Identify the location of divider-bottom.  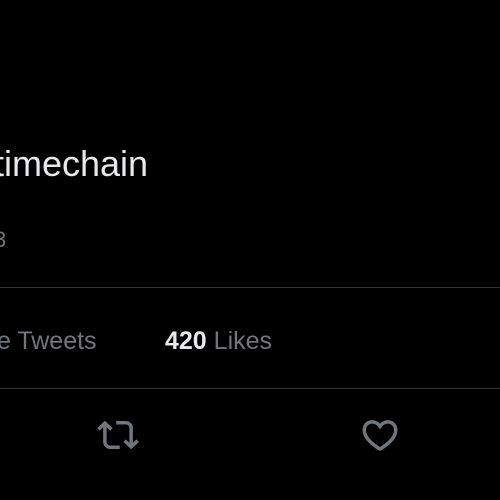
(250, 388).